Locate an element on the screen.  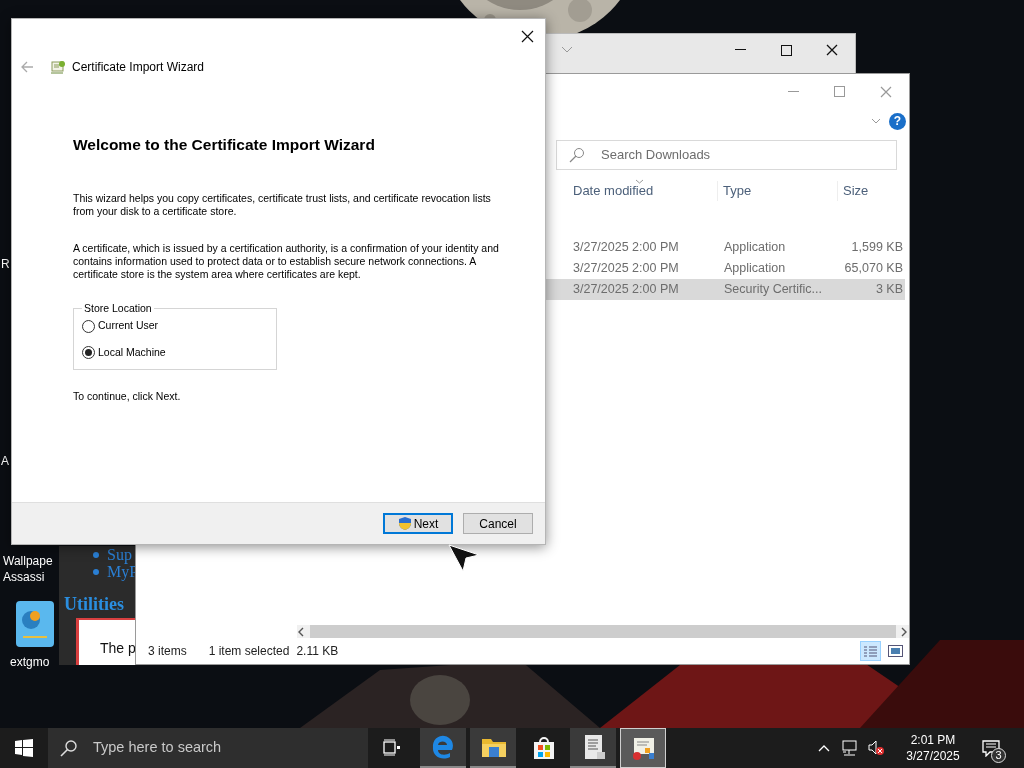
description-text: A certificate, which is issued by a certification authority, is a confirmation of your identity and contains information used to protect data or to establish secure network connections. A certificate store is the system area where certificates are kept. is located at coordinates (286, 262).